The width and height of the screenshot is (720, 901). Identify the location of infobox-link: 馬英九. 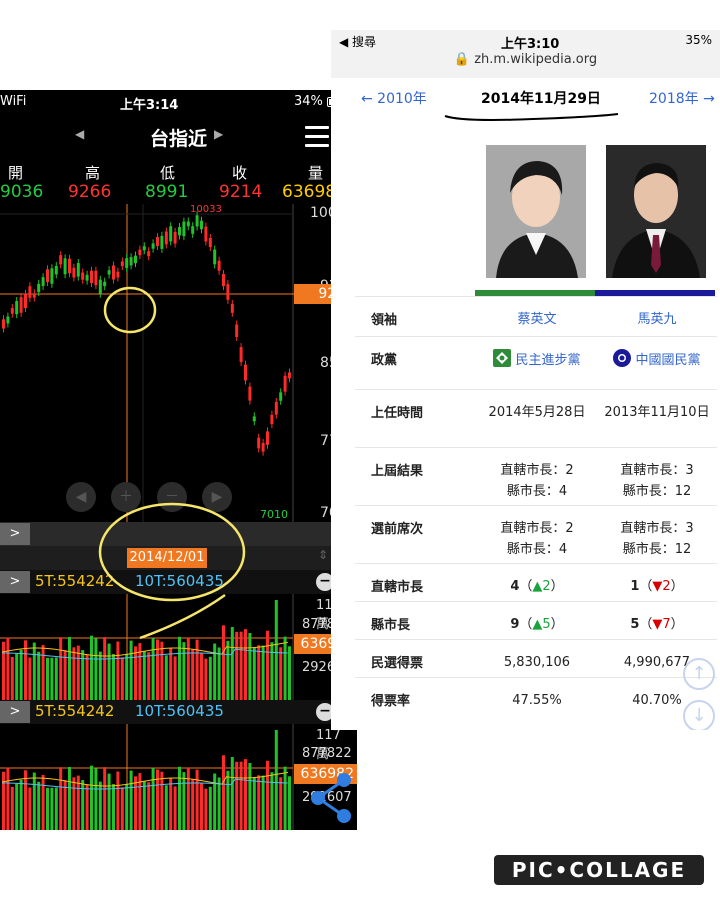
(657, 316).